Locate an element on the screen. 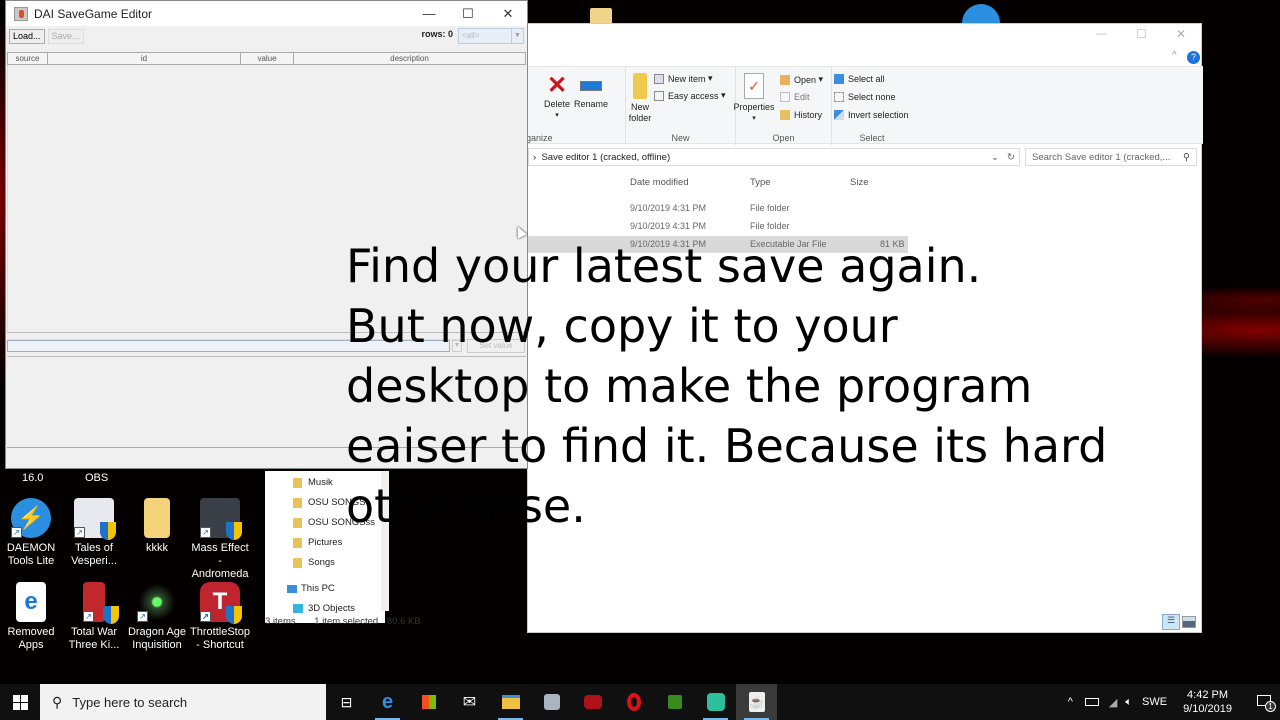 The width and height of the screenshot is (1280, 720). start-button is located at coordinates (20, 702).